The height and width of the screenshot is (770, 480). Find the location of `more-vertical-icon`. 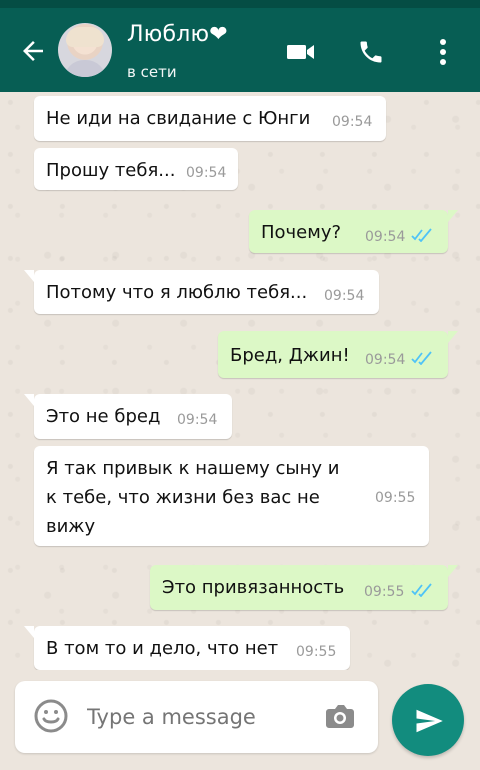

more-vertical-icon is located at coordinates (443, 52).